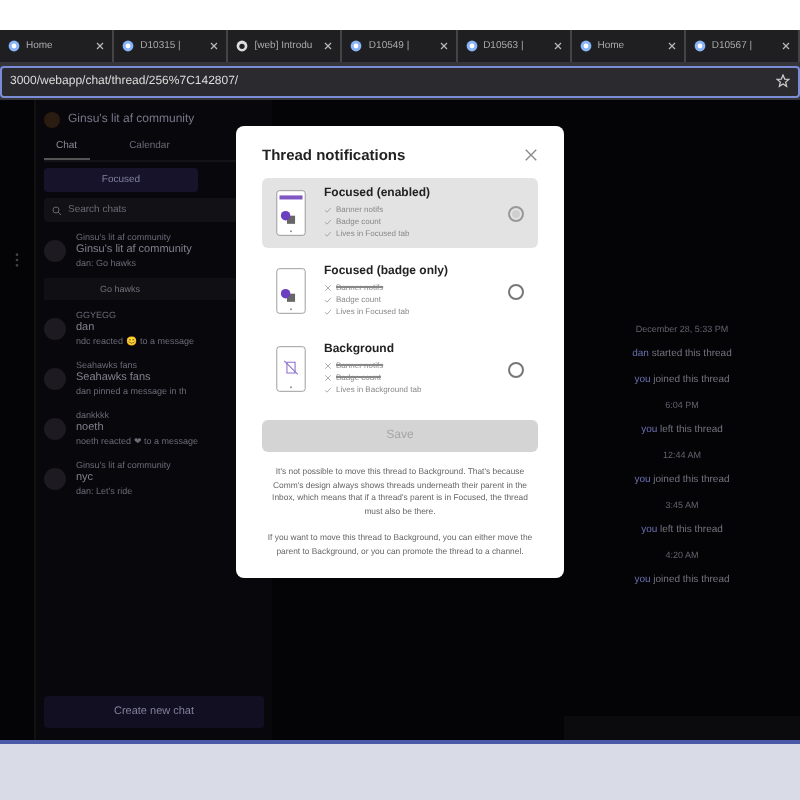  I want to click on star-icon, so click(783, 81).